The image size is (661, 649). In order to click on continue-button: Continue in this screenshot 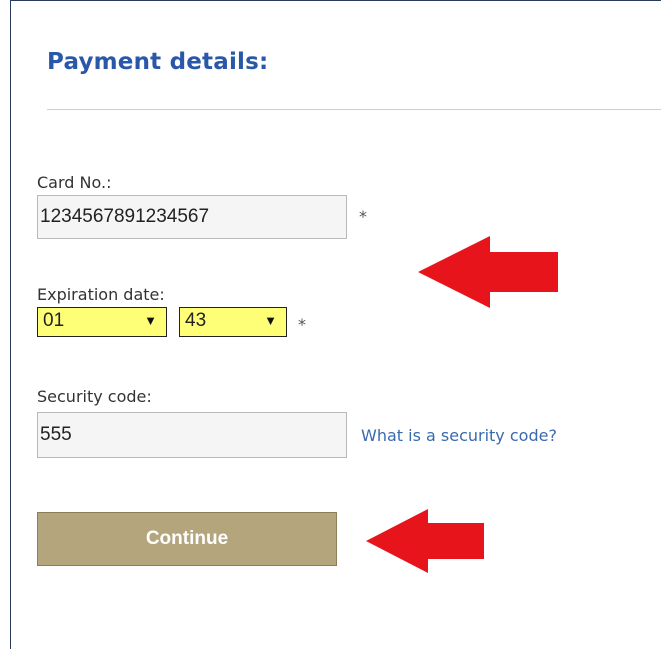, I will do `click(187, 539)`.